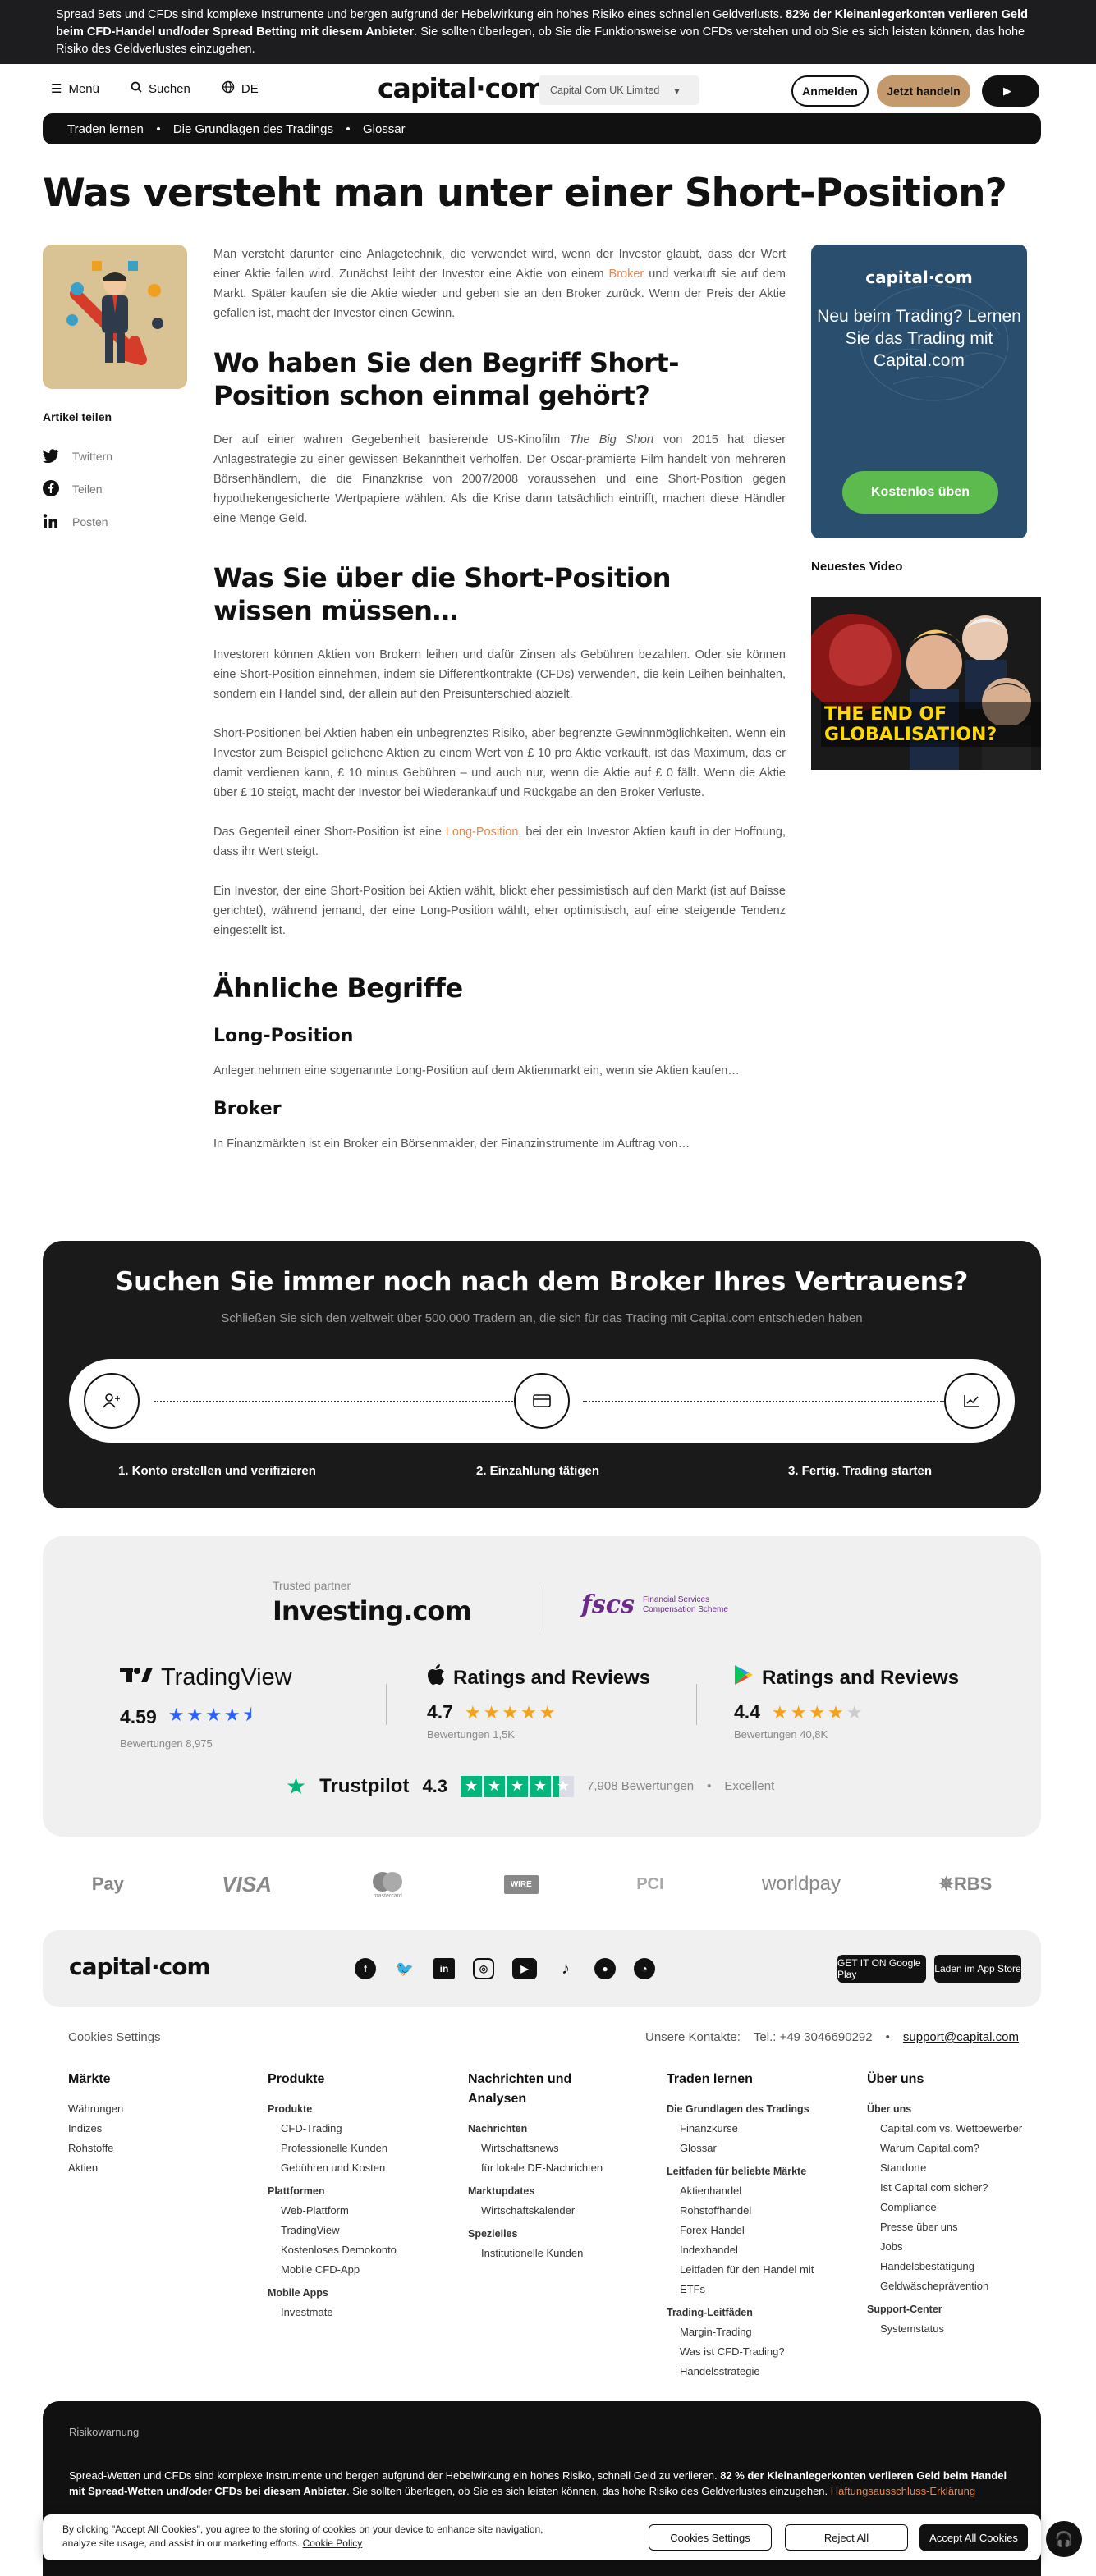 The width and height of the screenshot is (1096, 2576). I want to click on broker-link: Broker, so click(626, 274).